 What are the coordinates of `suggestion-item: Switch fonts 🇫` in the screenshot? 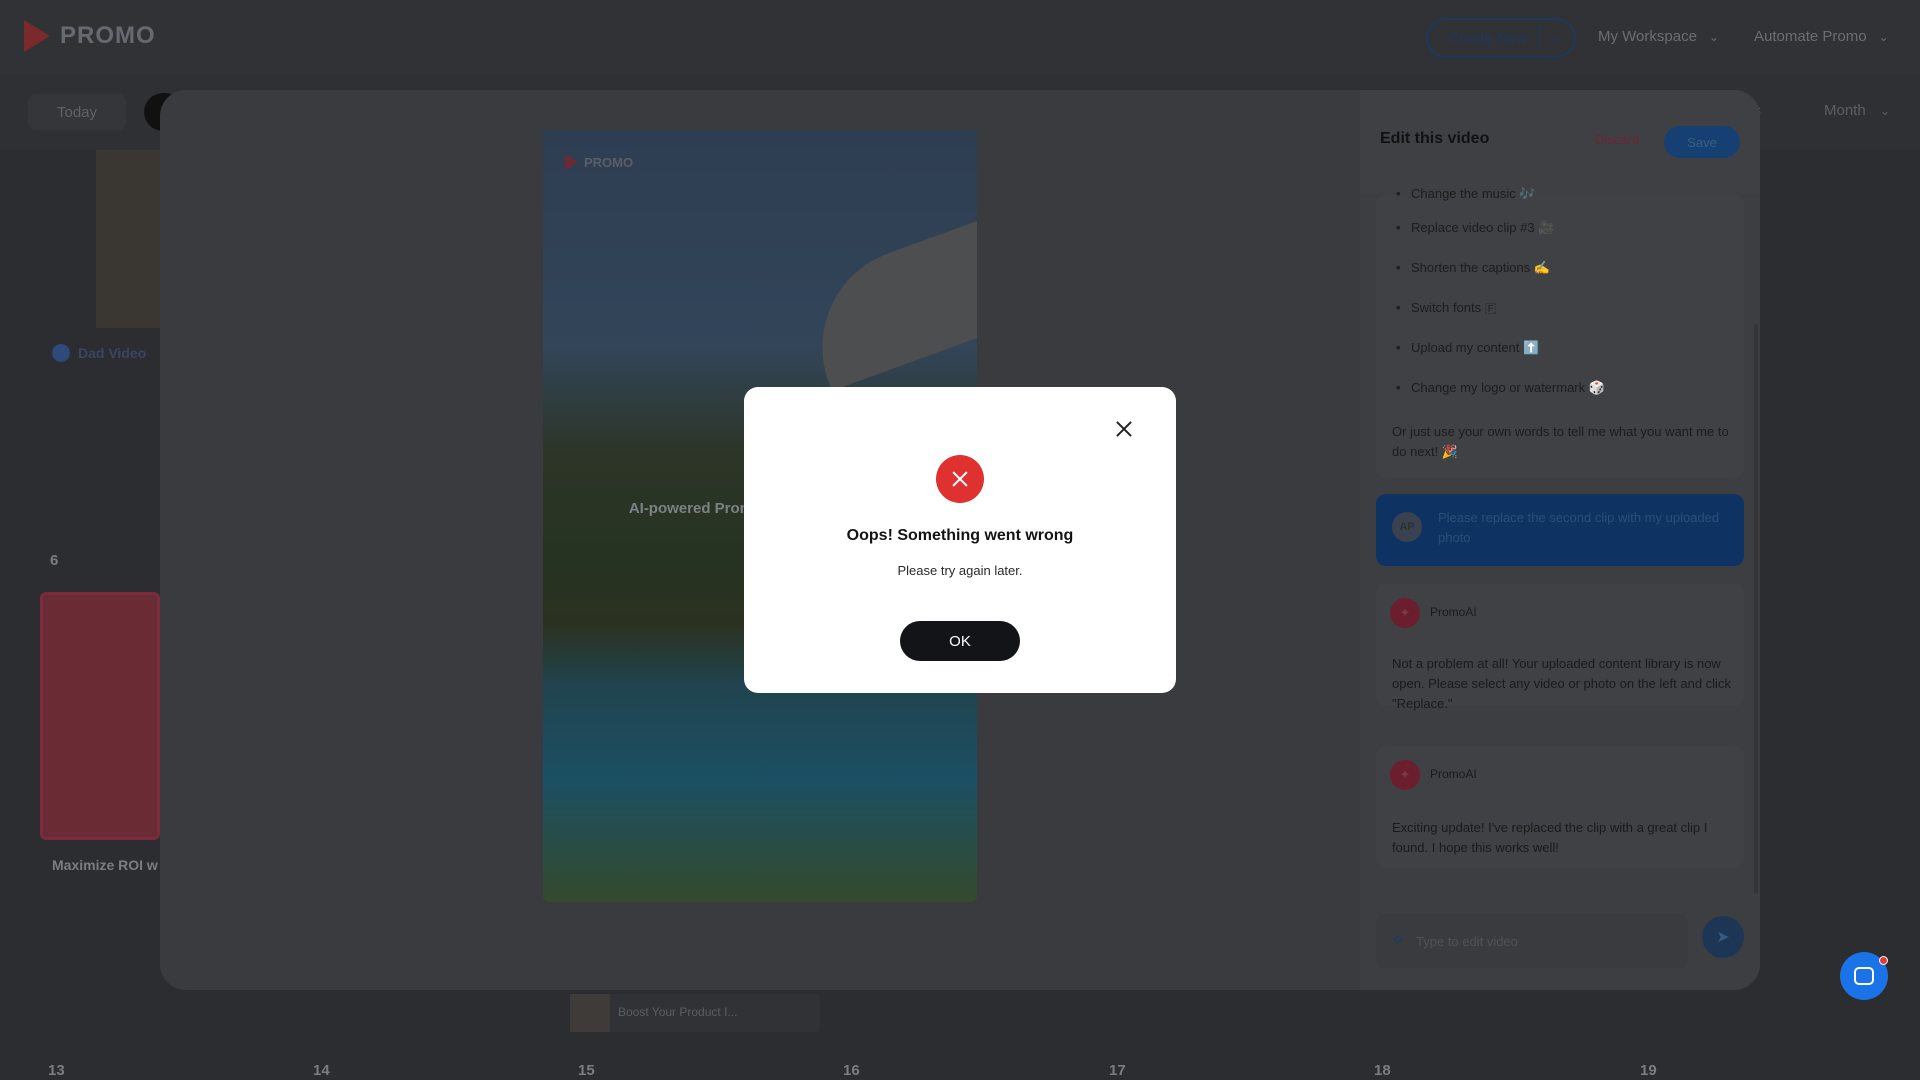 It's located at (1446, 308).